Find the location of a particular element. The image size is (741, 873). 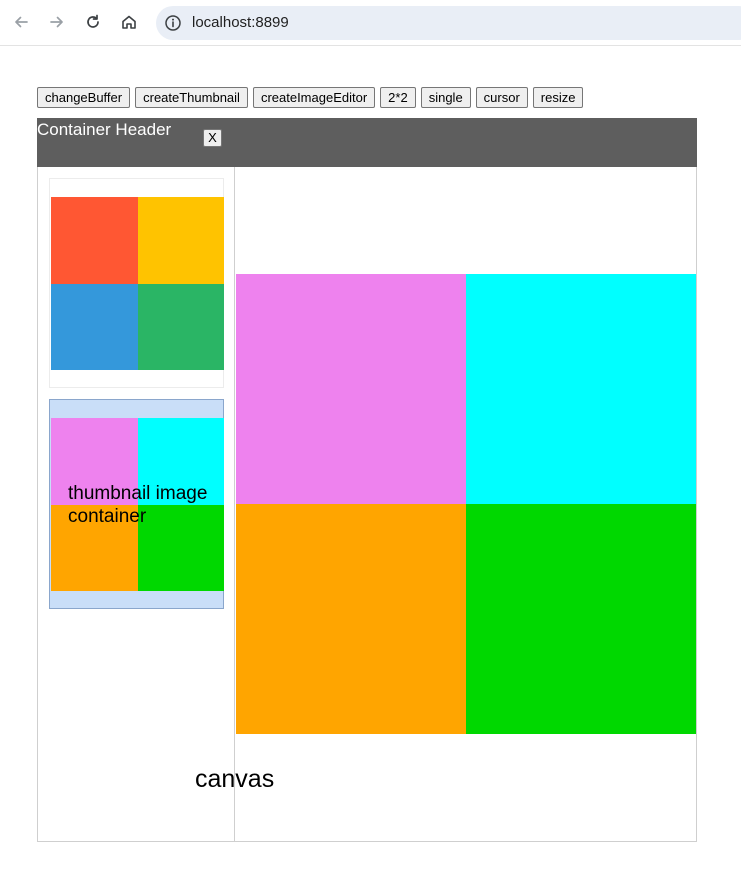

container-header: Container Header X is located at coordinates (367, 142).